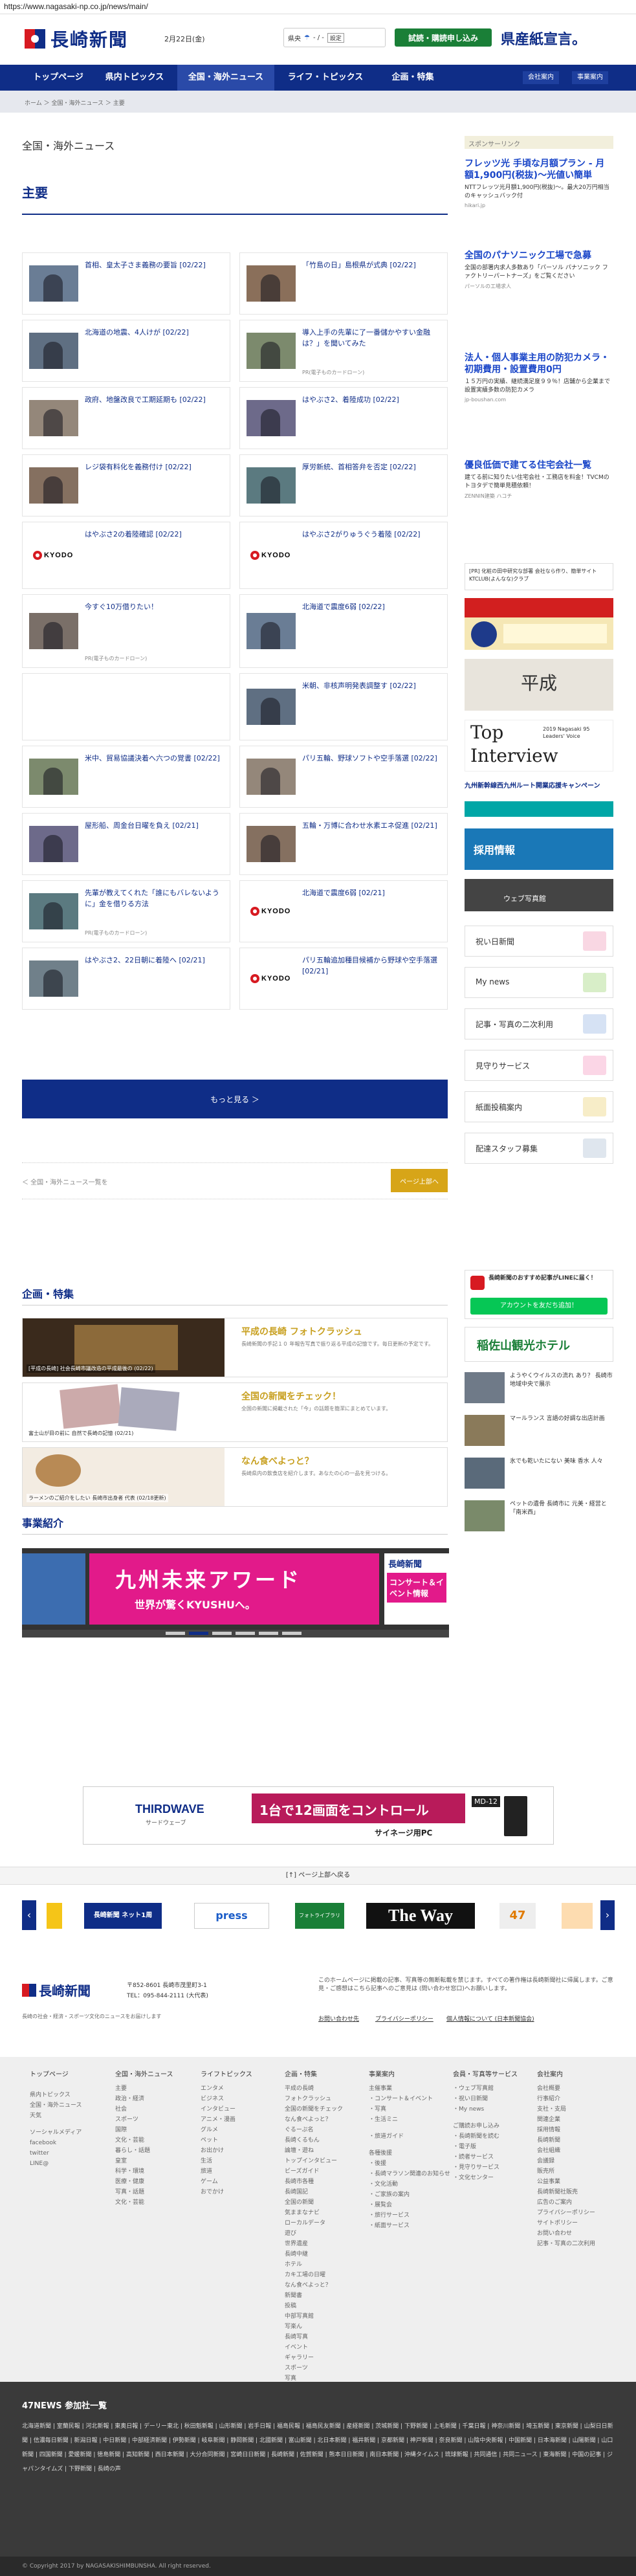 The image size is (636, 2576). What do you see at coordinates (539, 1390) in the screenshot?
I see `side-news-item: ようやくウイルスの流れ あり？ 長崎市地域中央で展示` at bounding box center [539, 1390].